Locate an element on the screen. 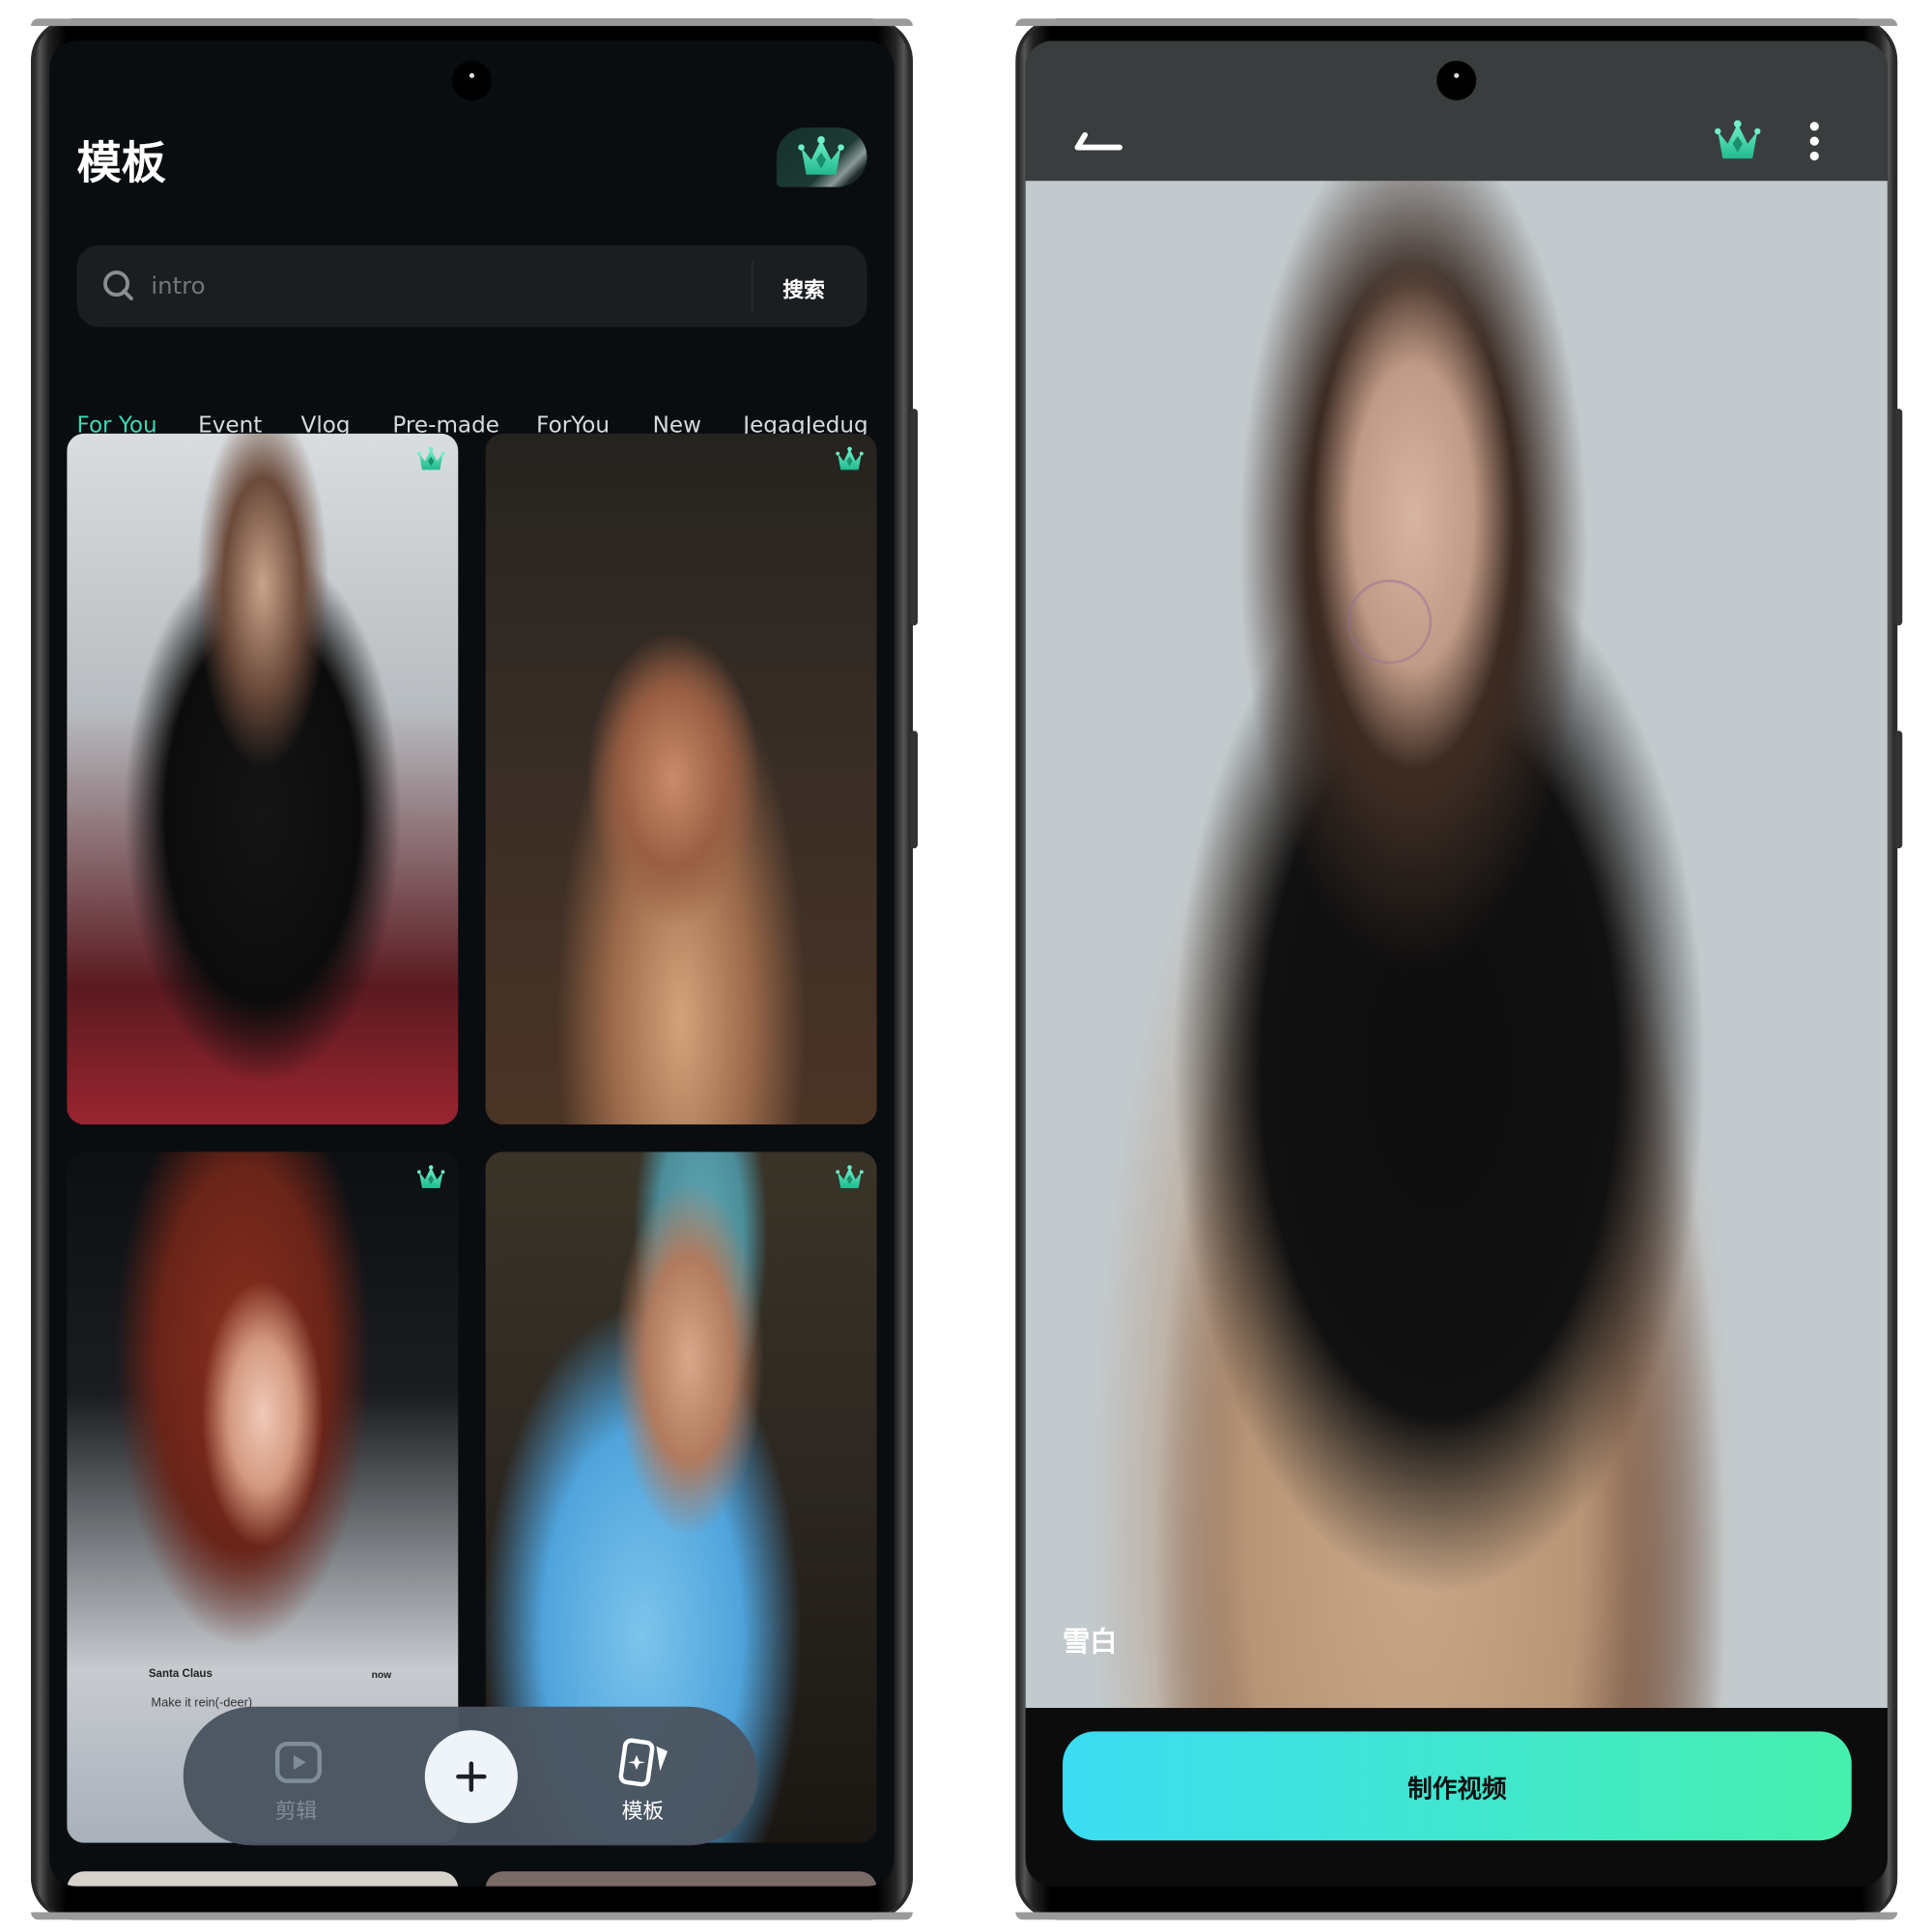 This screenshot has width=1932, height=1932. bottom-nav: 剪辑 模板 is located at coordinates (470, 1776).